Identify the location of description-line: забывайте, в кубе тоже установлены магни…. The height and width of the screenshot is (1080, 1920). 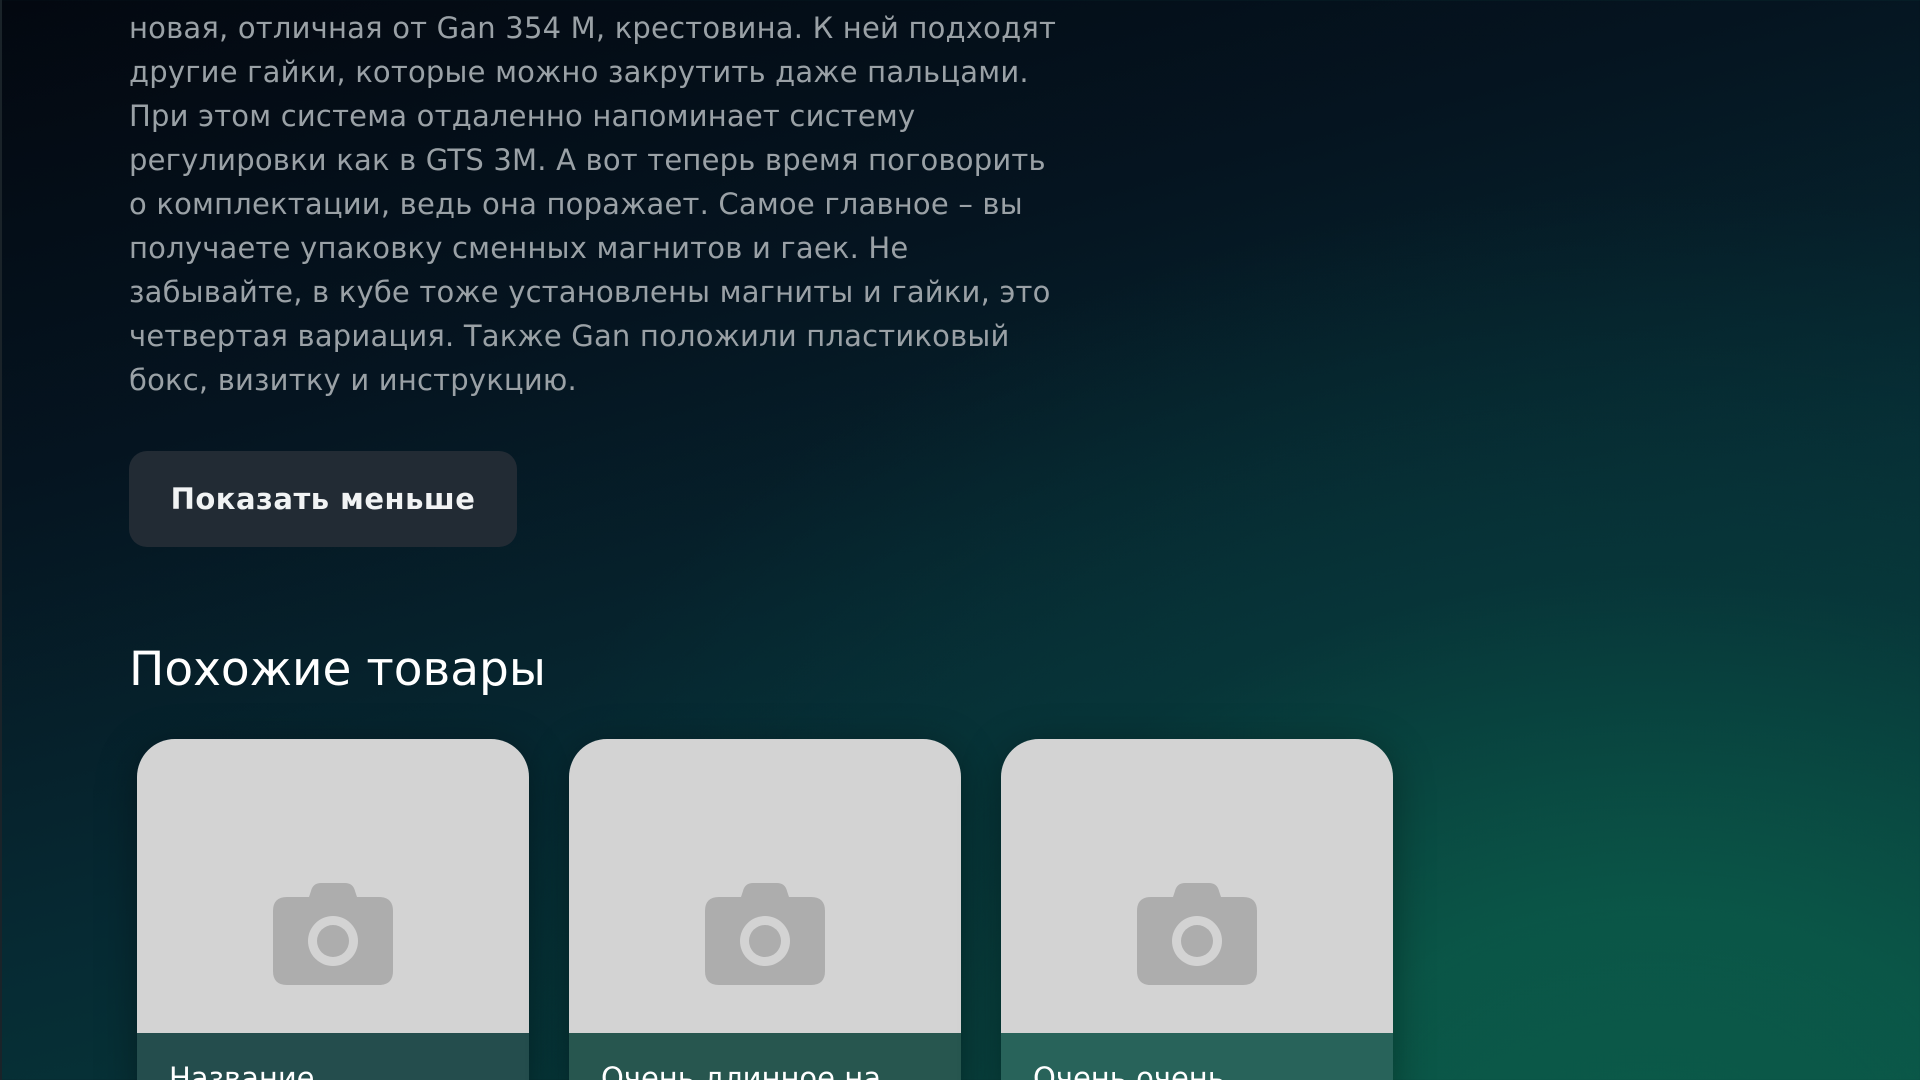
(590, 292).